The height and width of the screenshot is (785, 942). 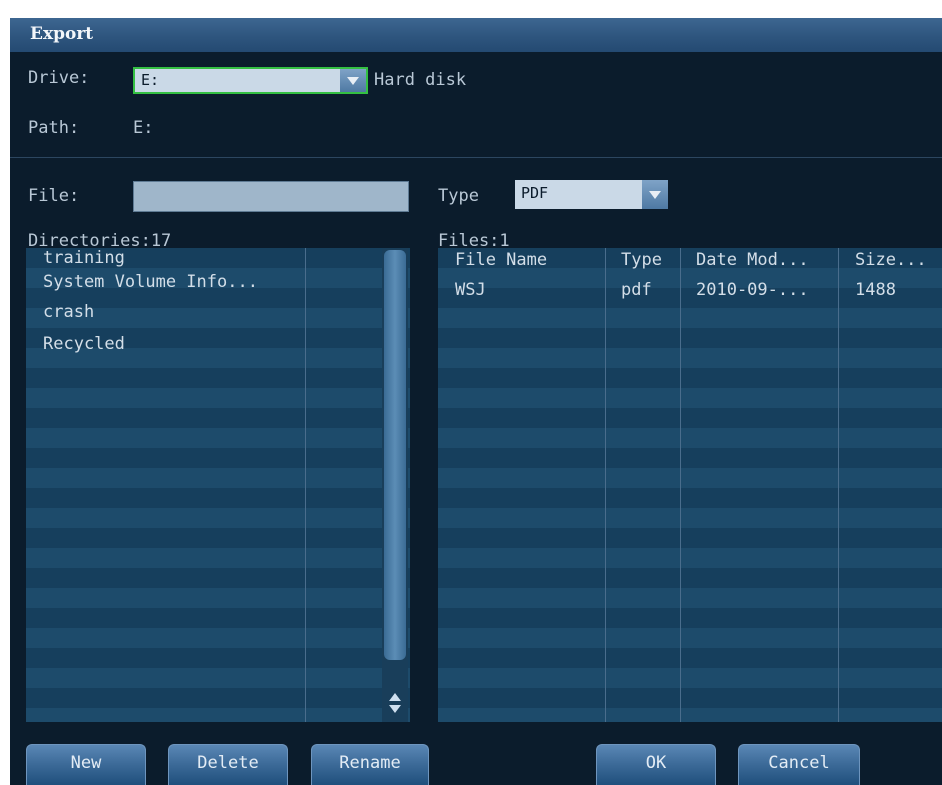 I want to click on scroll-up-down-icon, so click(x=395, y=703).